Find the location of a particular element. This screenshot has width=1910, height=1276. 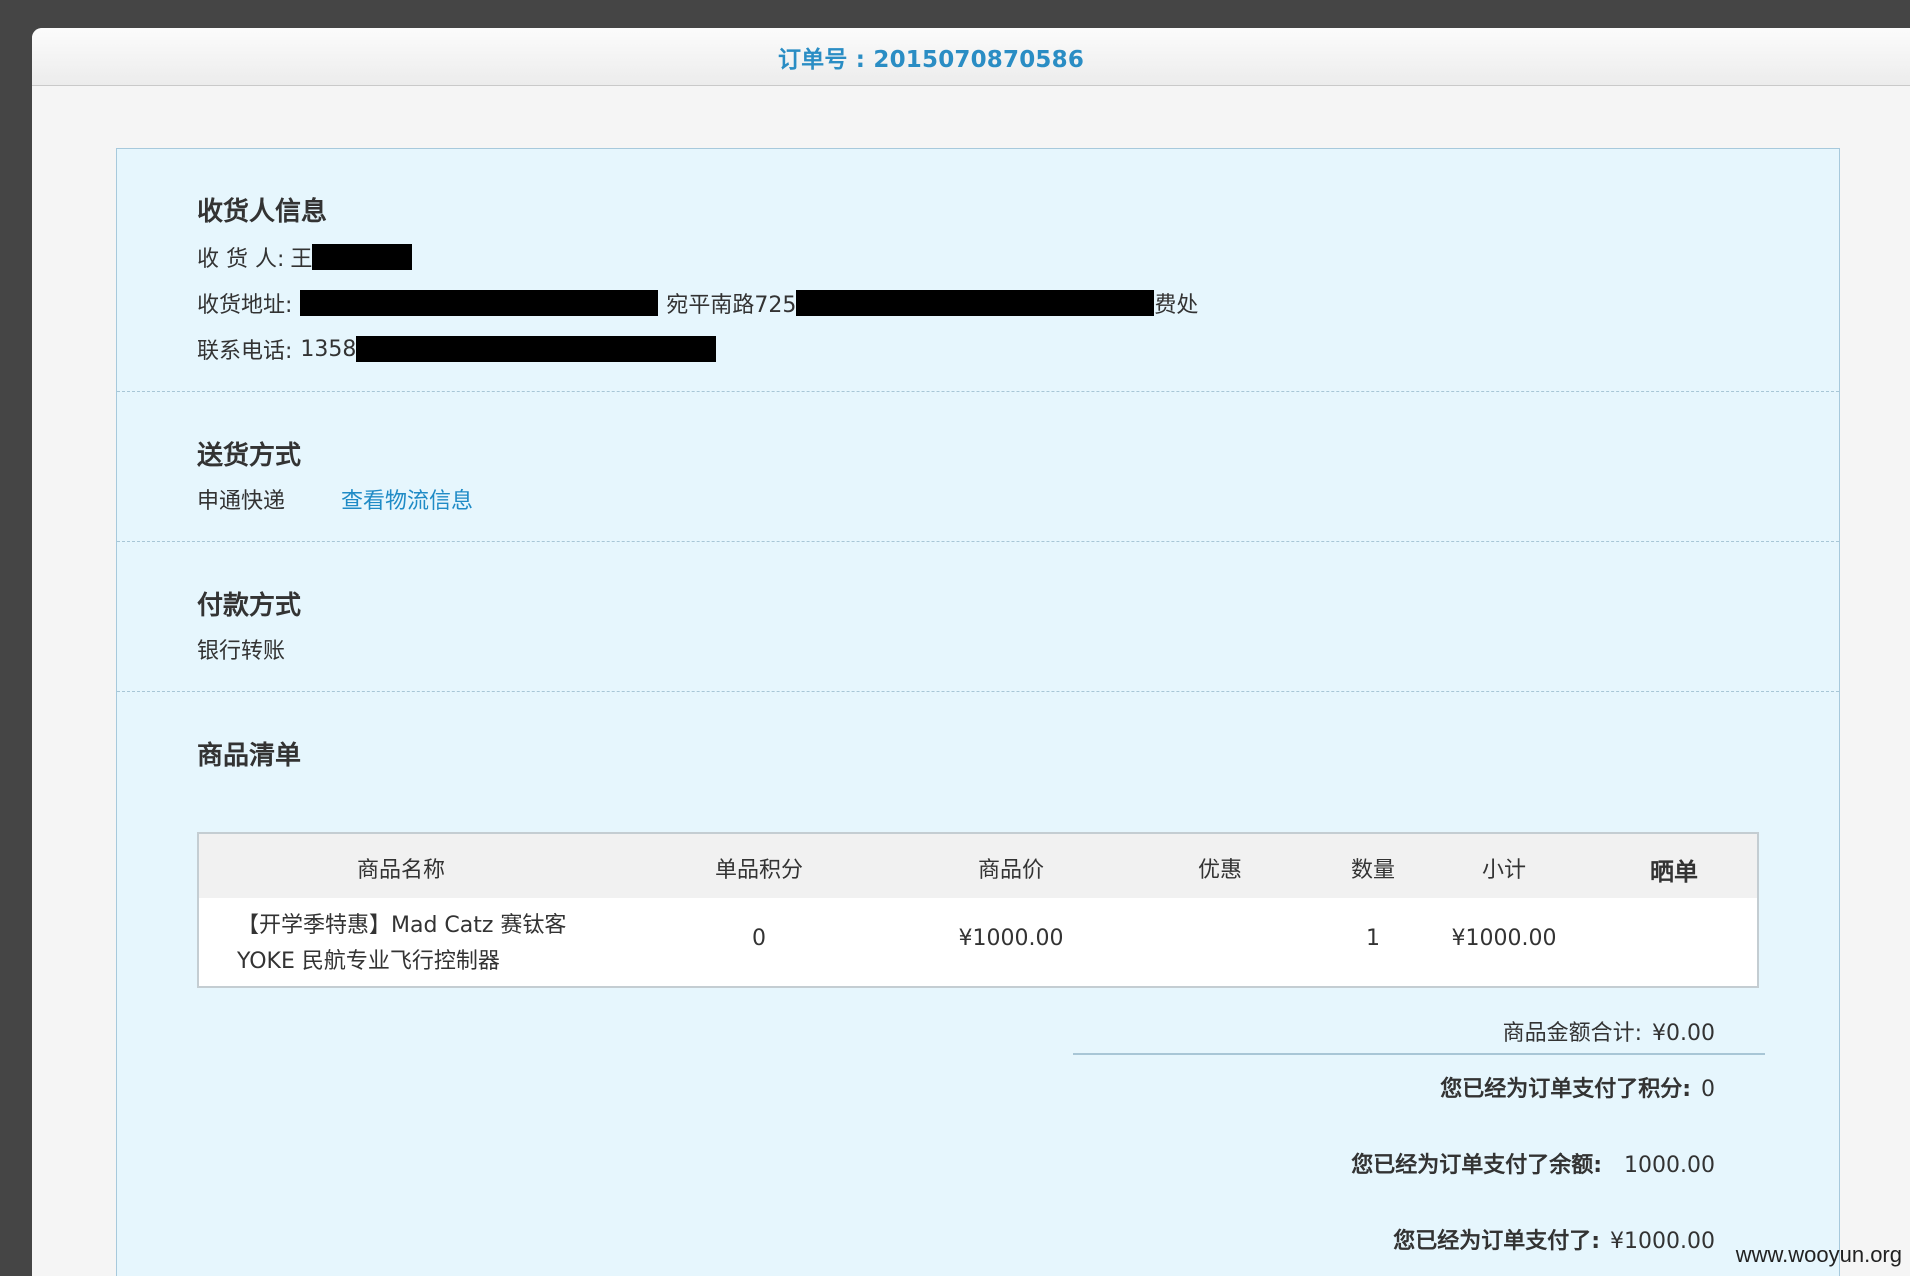

column-header-discount: 优惠 is located at coordinates (1220, 870).